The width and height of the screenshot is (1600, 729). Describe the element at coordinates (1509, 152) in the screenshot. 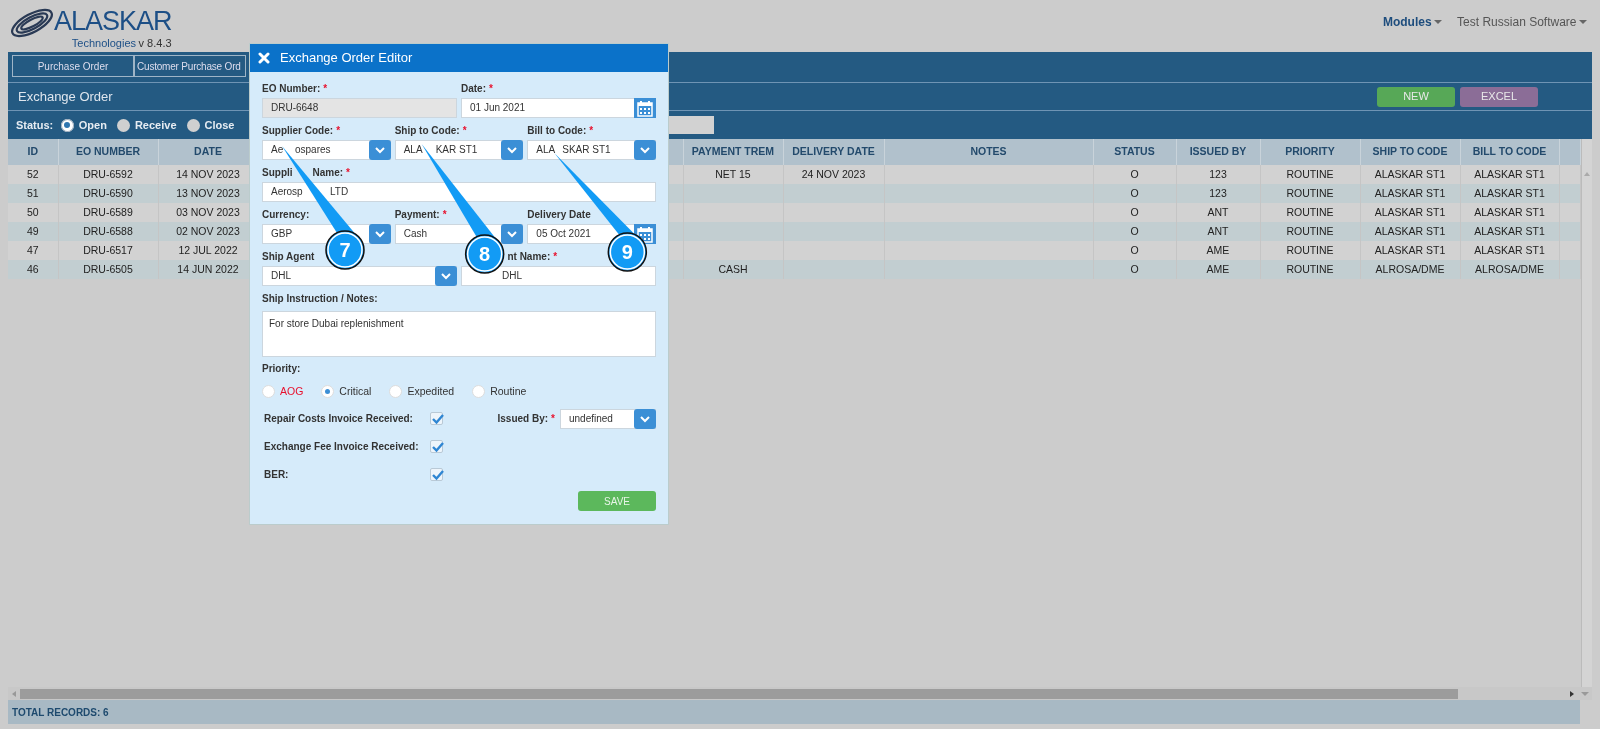

I see `column-header: BILL TO CODE` at that location.